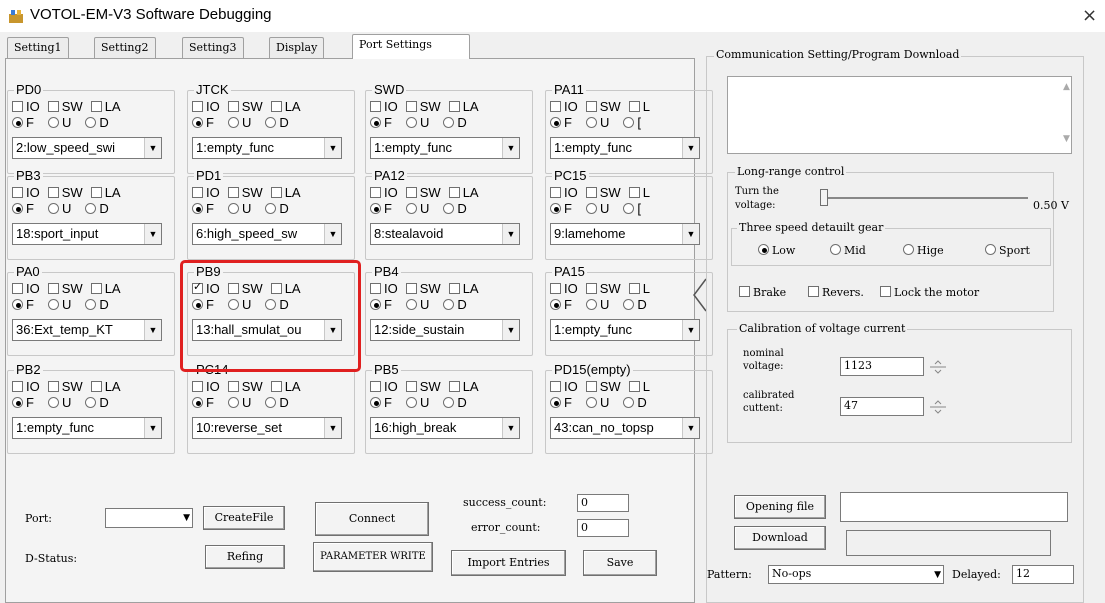  What do you see at coordinates (780, 507) in the screenshot?
I see `opening-file-button: Opening file` at bounding box center [780, 507].